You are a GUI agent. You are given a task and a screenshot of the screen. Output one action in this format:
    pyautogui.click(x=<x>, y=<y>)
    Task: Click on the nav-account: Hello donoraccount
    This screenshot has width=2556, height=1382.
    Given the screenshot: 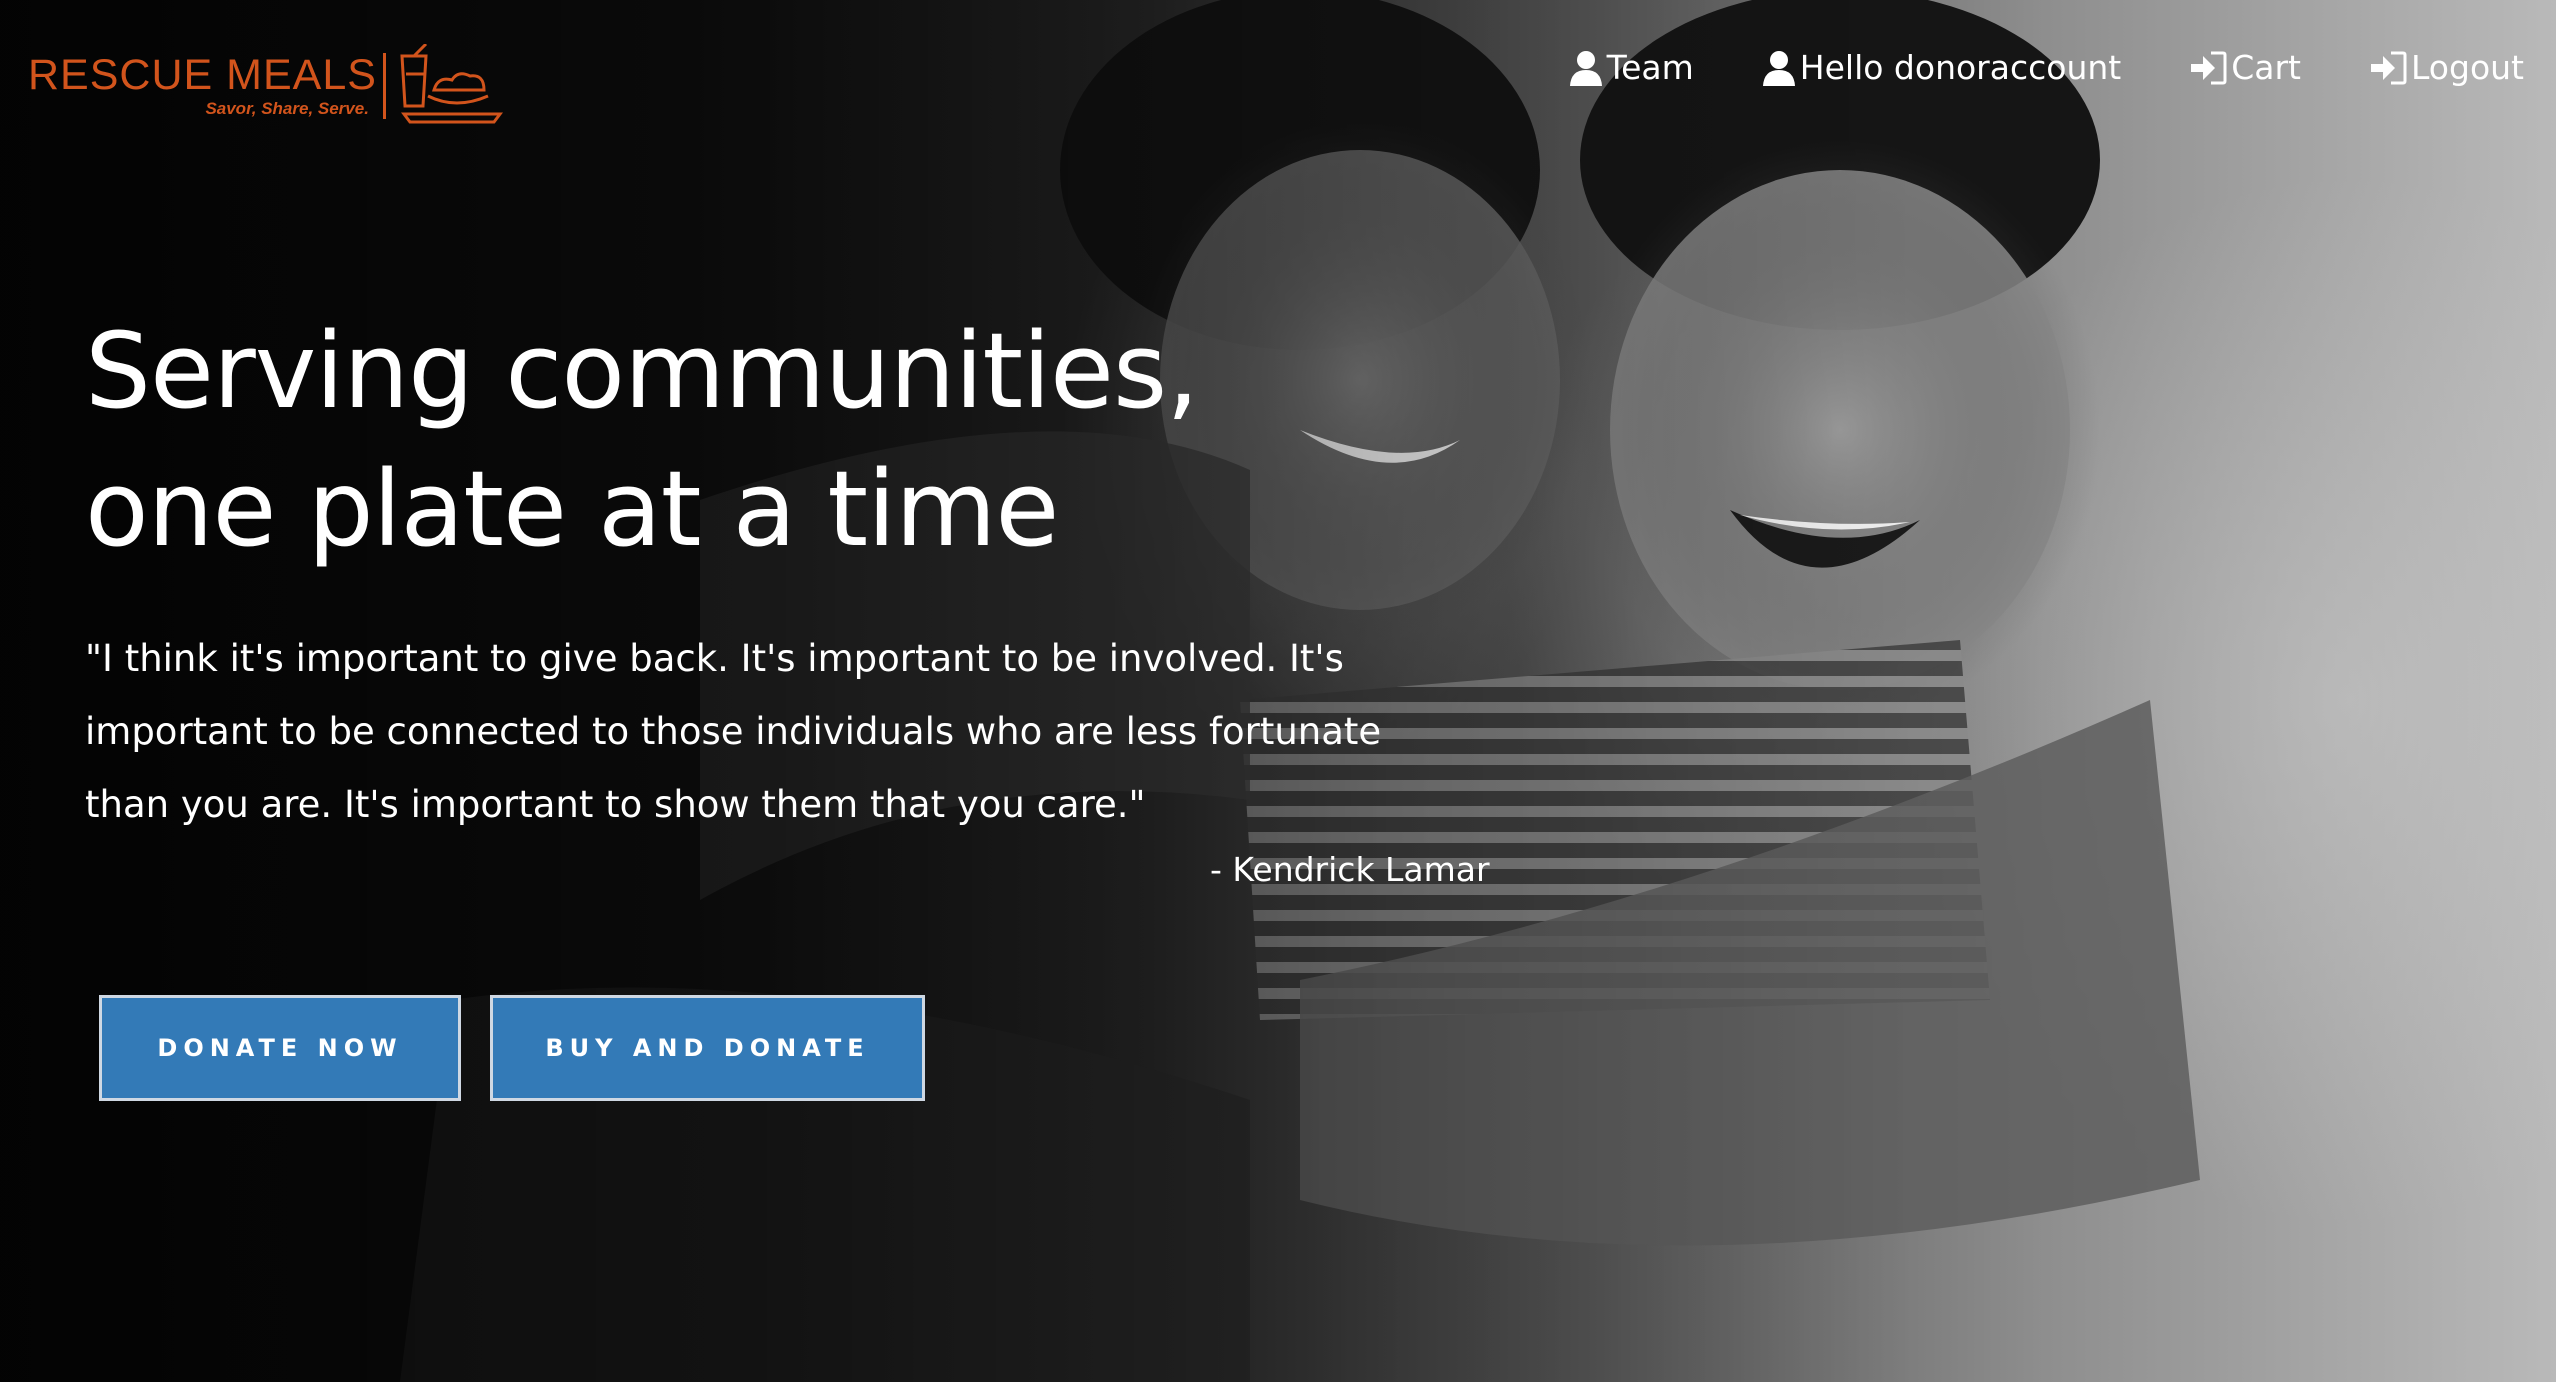 What is the action you would take?
    pyautogui.click(x=1941, y=67)
    